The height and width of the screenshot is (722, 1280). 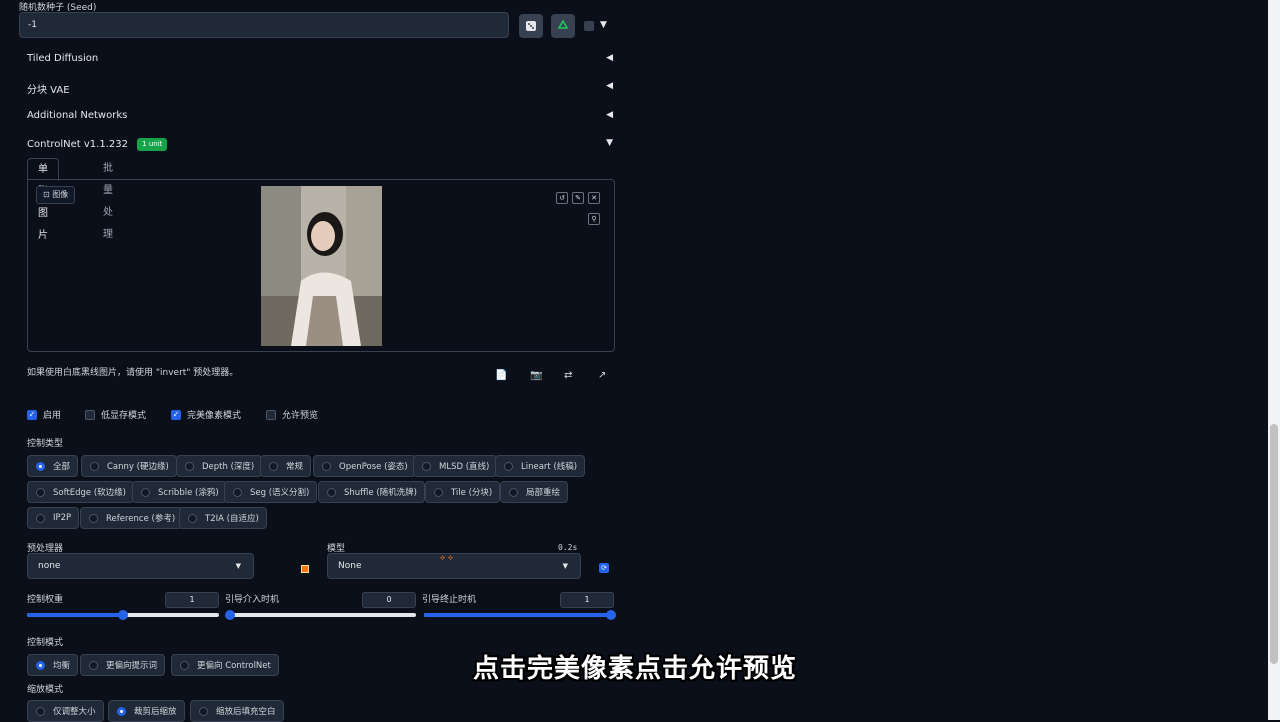 I want to click on run-preprocessor-icon, so click(x=305, y=569).